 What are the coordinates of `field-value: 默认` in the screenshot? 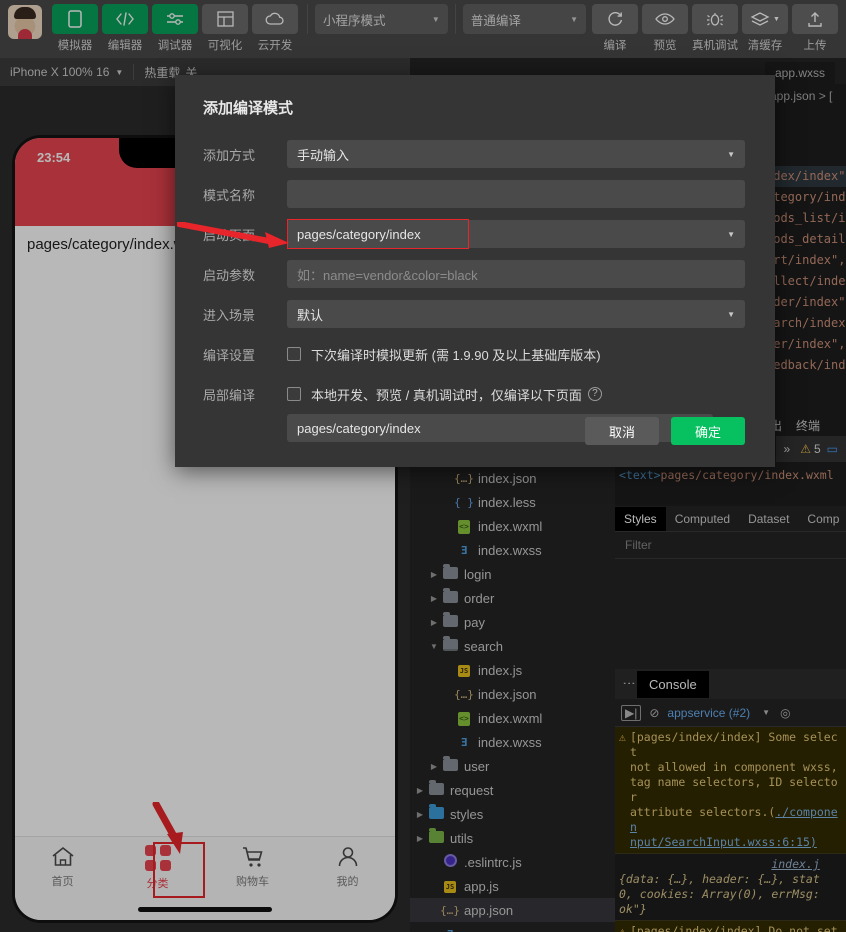 It's located at (310, 315).